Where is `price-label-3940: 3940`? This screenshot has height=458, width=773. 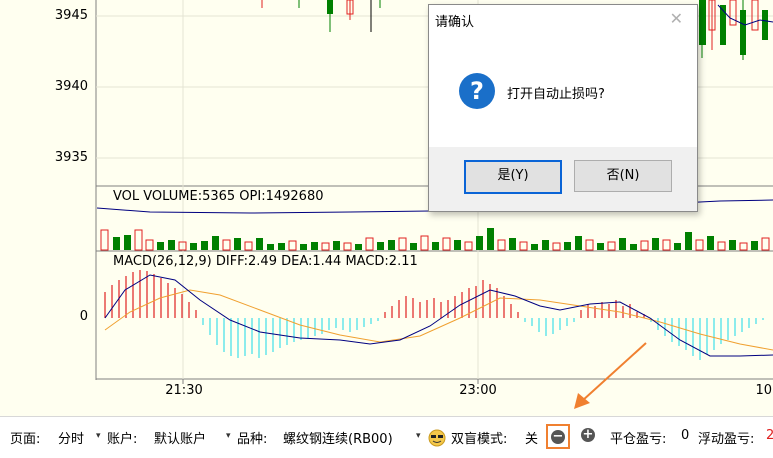 price-label-3940: 3940 is located at coordinates (71, 86).